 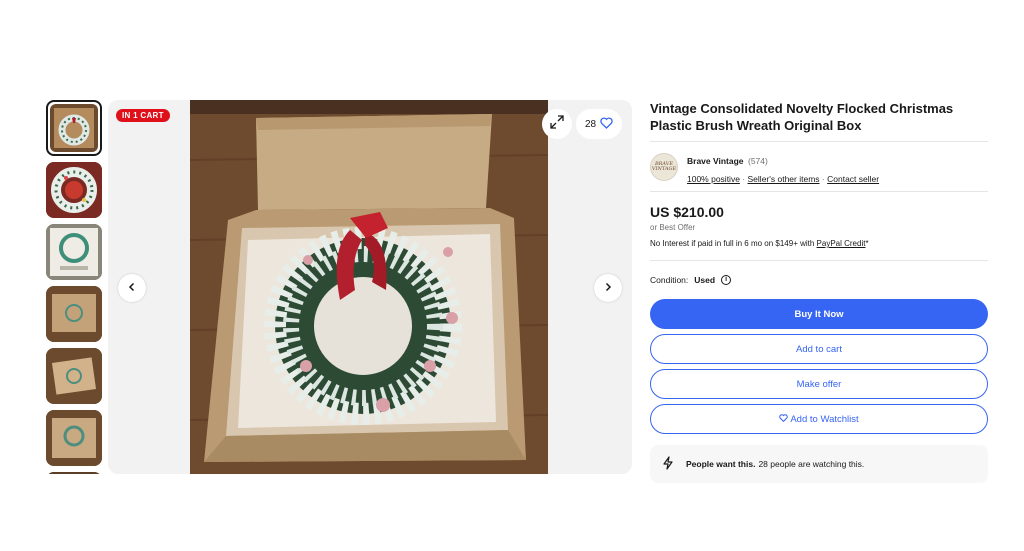 I want to click on expand-icon, so click(x=557, y=124).